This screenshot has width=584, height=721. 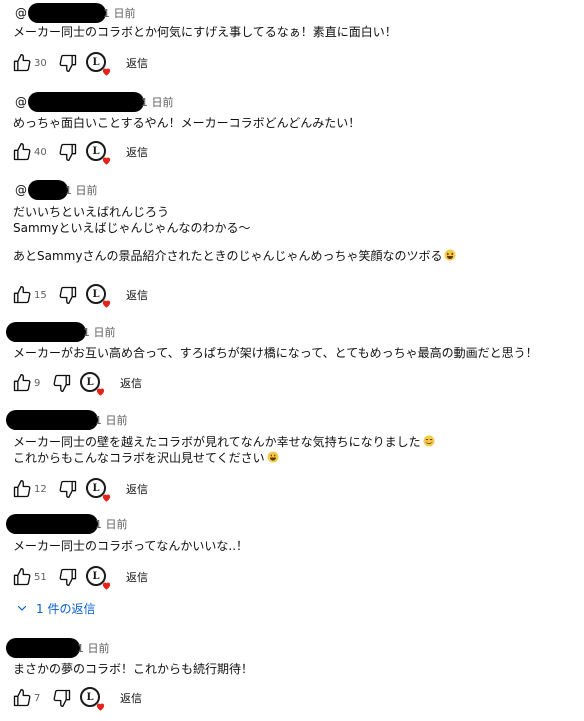 I want to click on comment-line: あとSammyさんの景品紹介されたときのじゃんじゃんめっちゃ笑顔なのツボる, so click(x=234, y=256).